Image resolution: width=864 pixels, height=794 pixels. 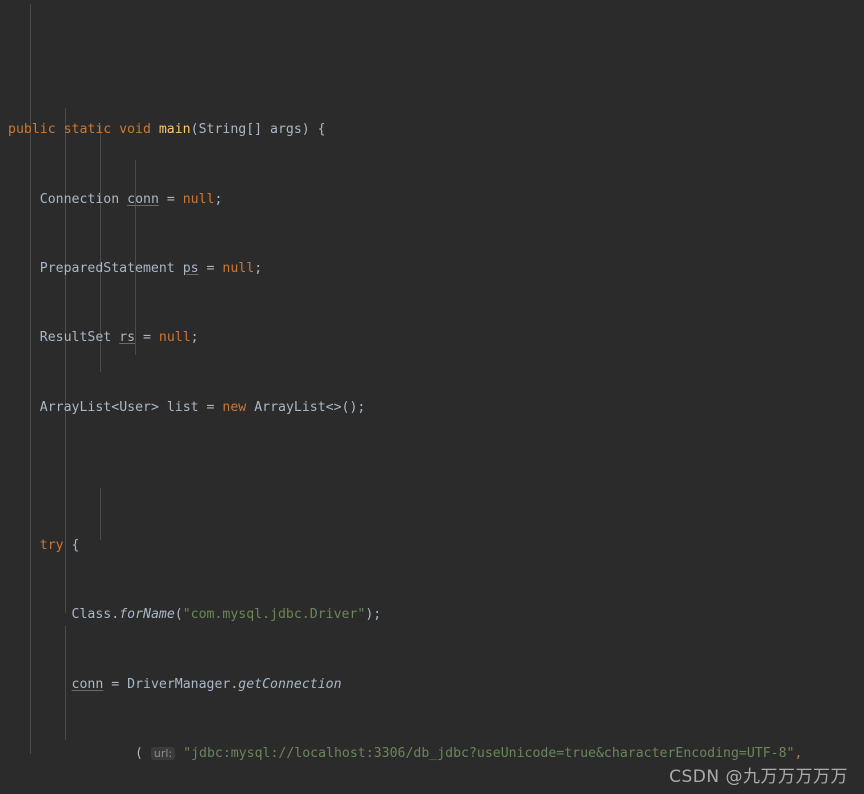 What do you see at coordinates (432, 337) in the screenshot?
I see `code-line-4: ResultSet rs = null;` at bounding box center [432, 337].